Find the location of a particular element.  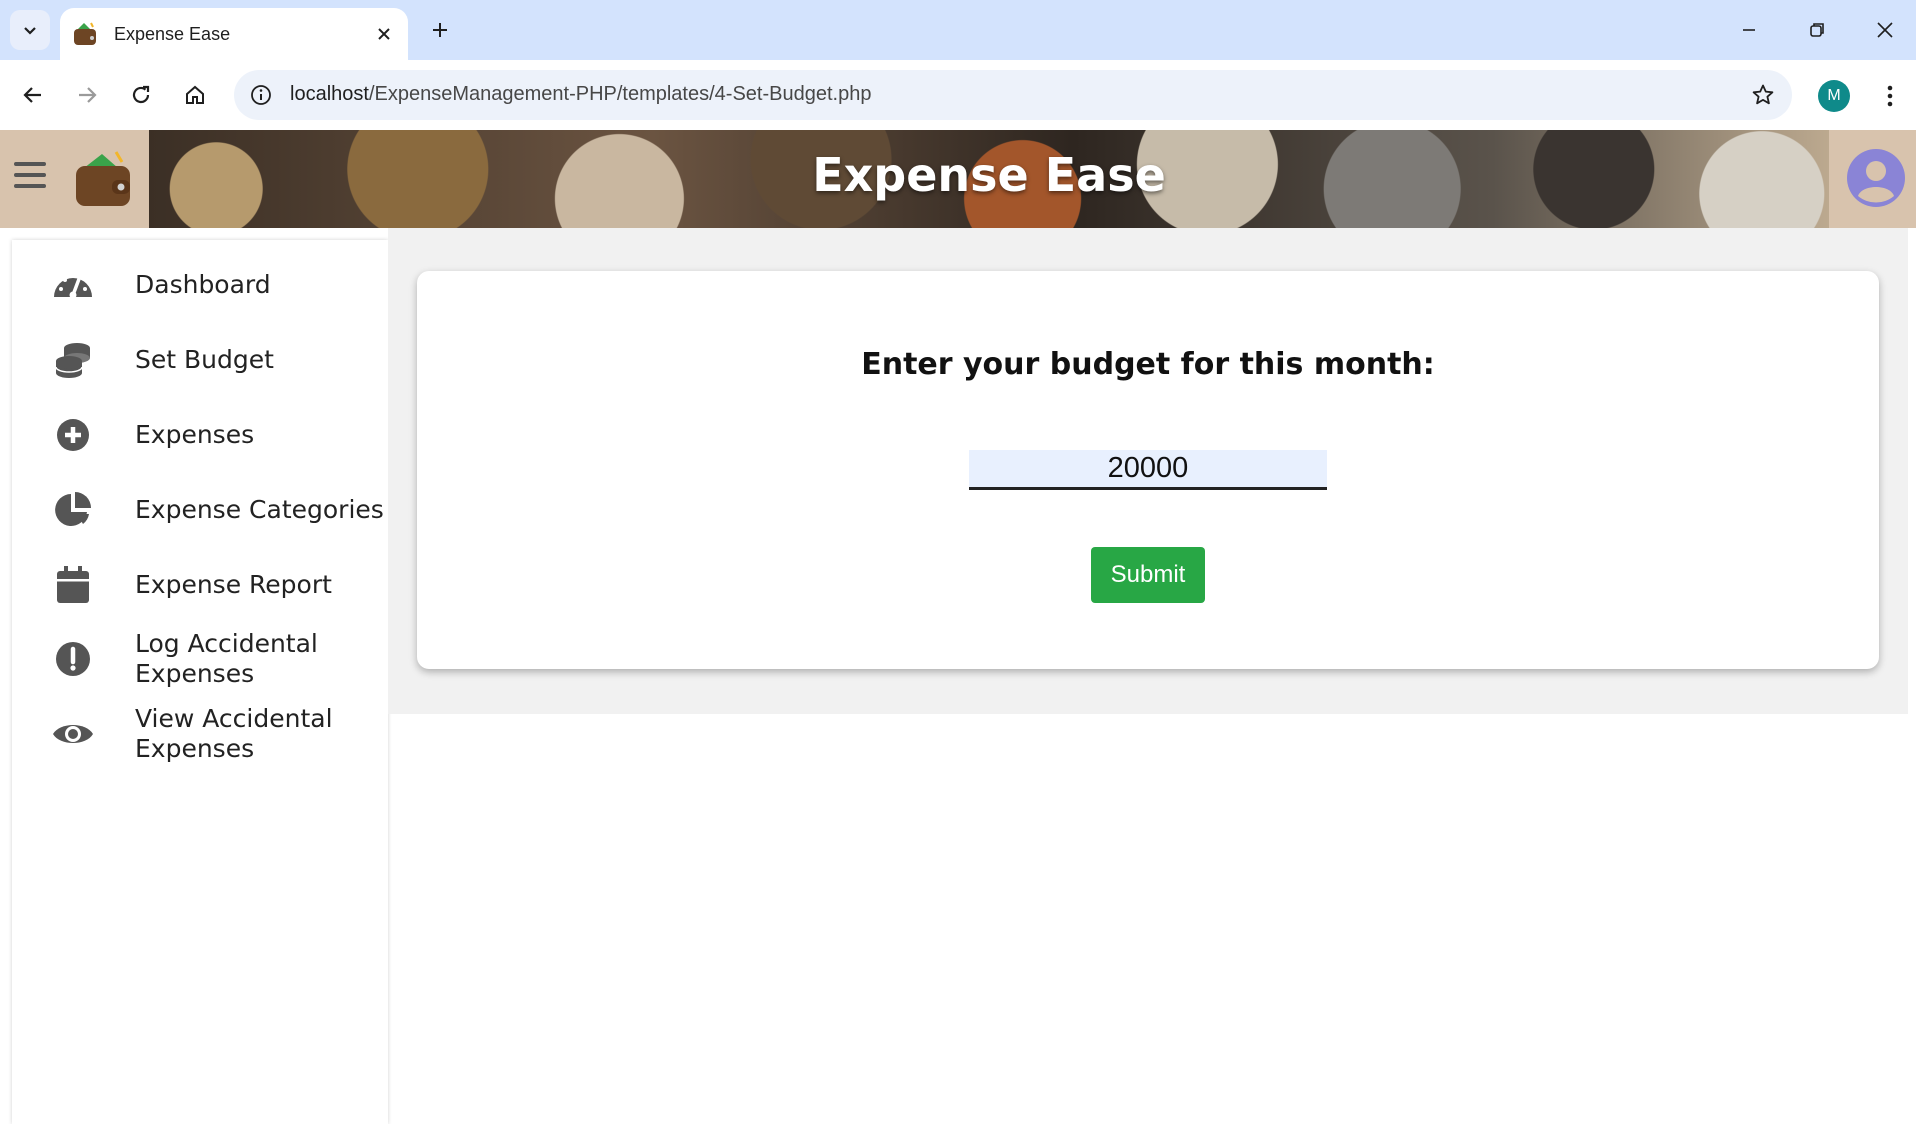

minimize-icon is located at coordinates (1749, 30).